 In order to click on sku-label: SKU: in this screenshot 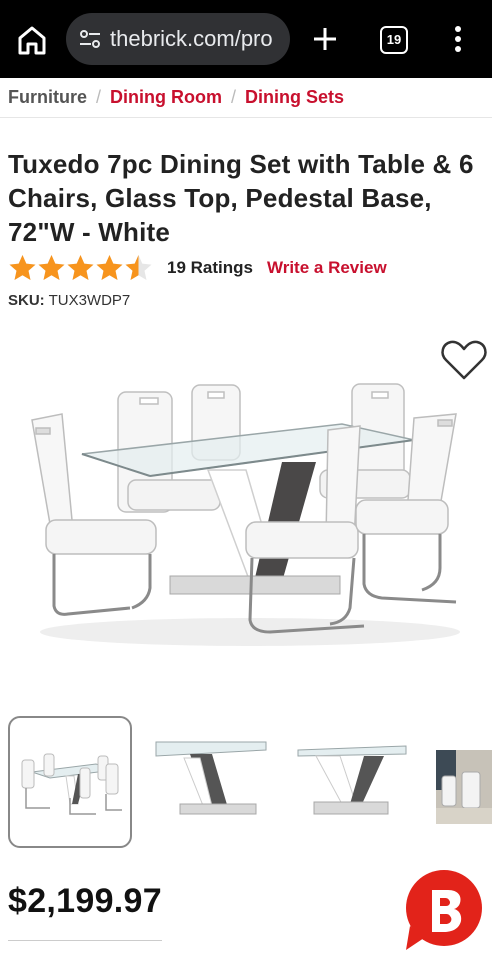, I will do `click(26, 300)`.